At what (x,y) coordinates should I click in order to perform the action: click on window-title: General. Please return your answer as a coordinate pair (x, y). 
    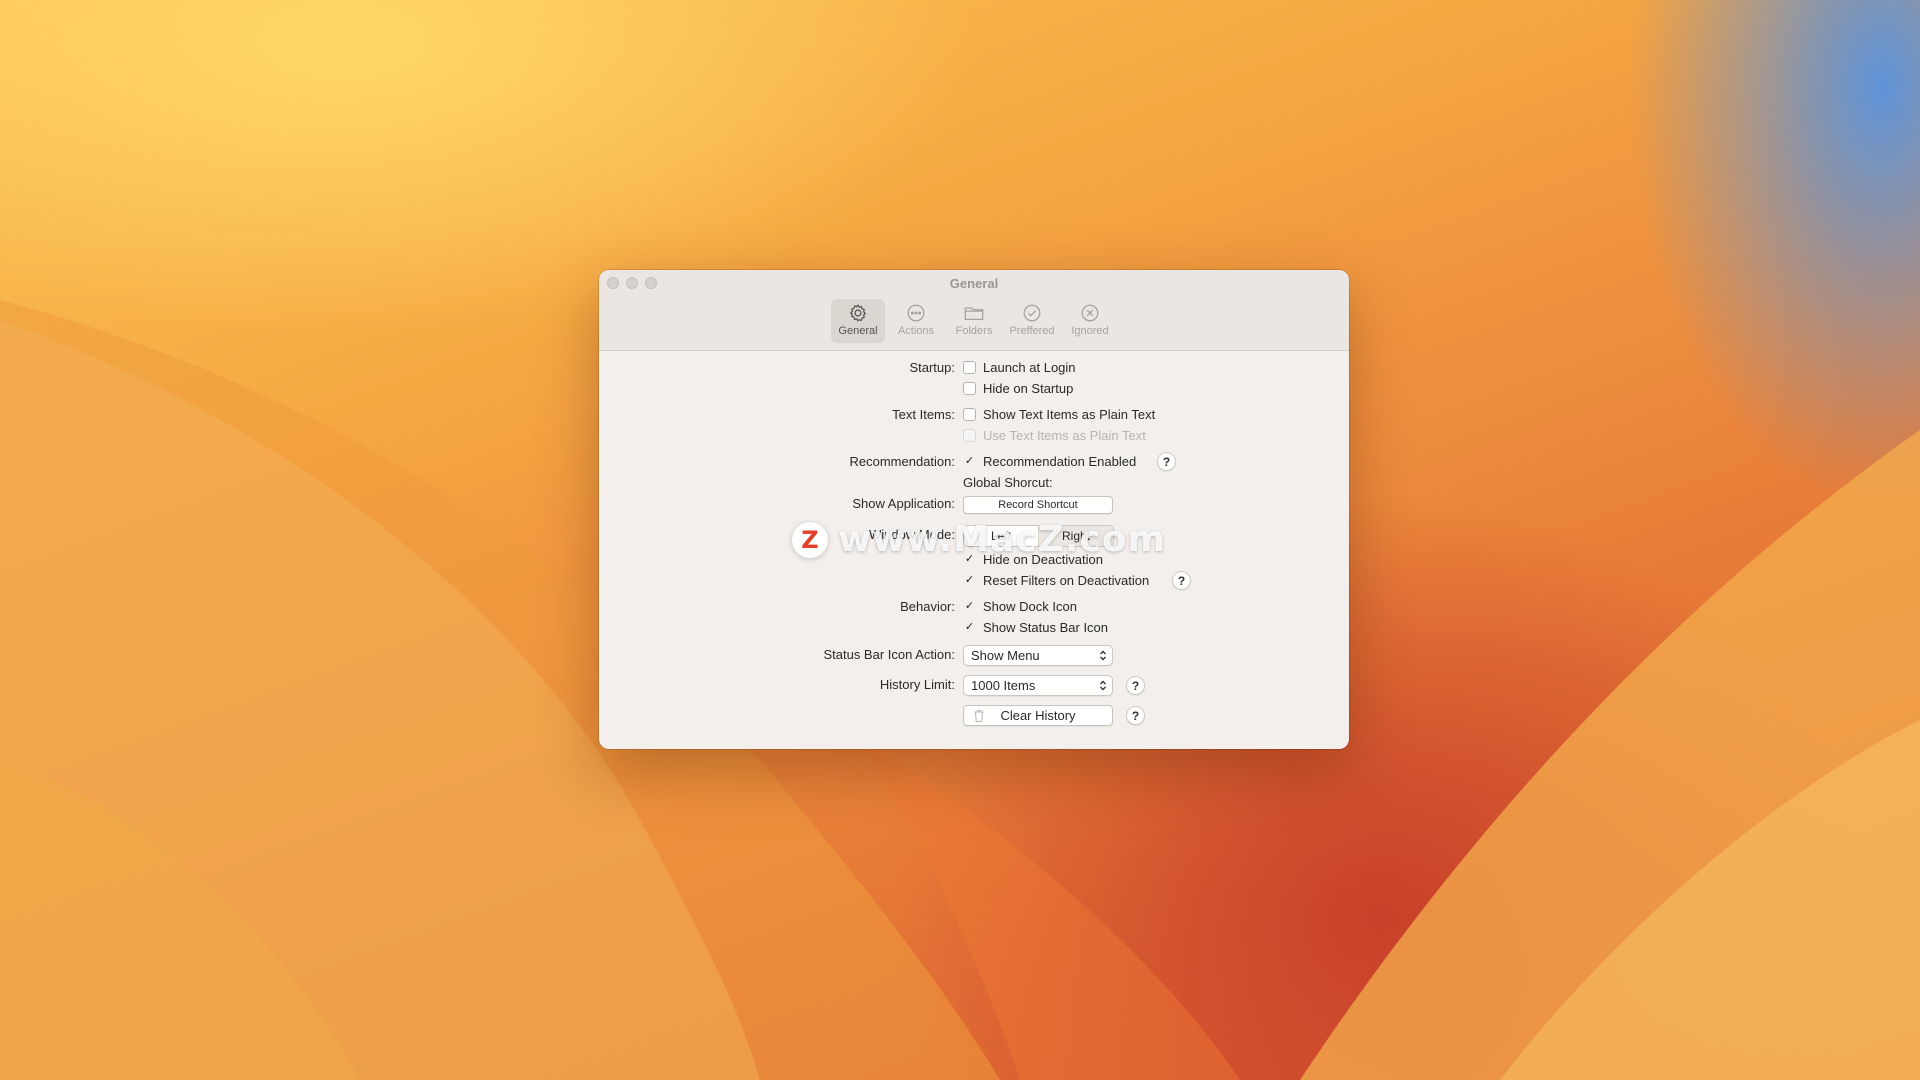
    Looking at the image, I should click on (974, 283).